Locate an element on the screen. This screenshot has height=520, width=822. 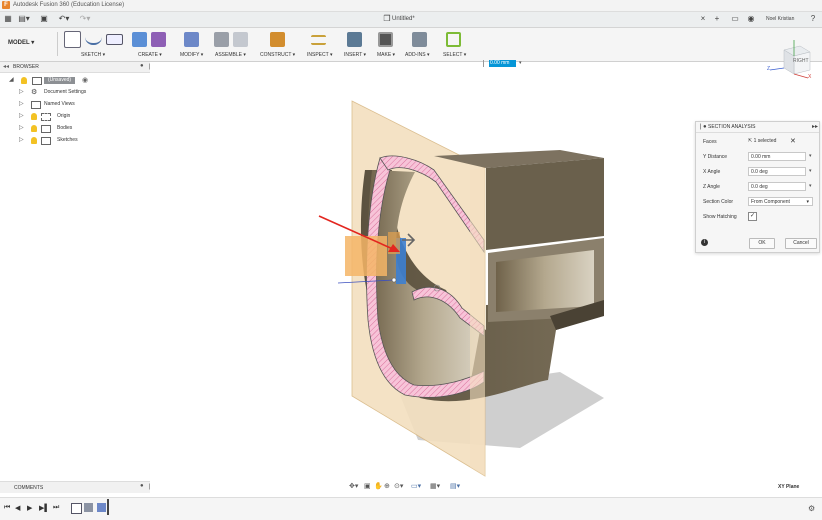
select-group: SELECT ▾ is located at coordinates (456, 44).